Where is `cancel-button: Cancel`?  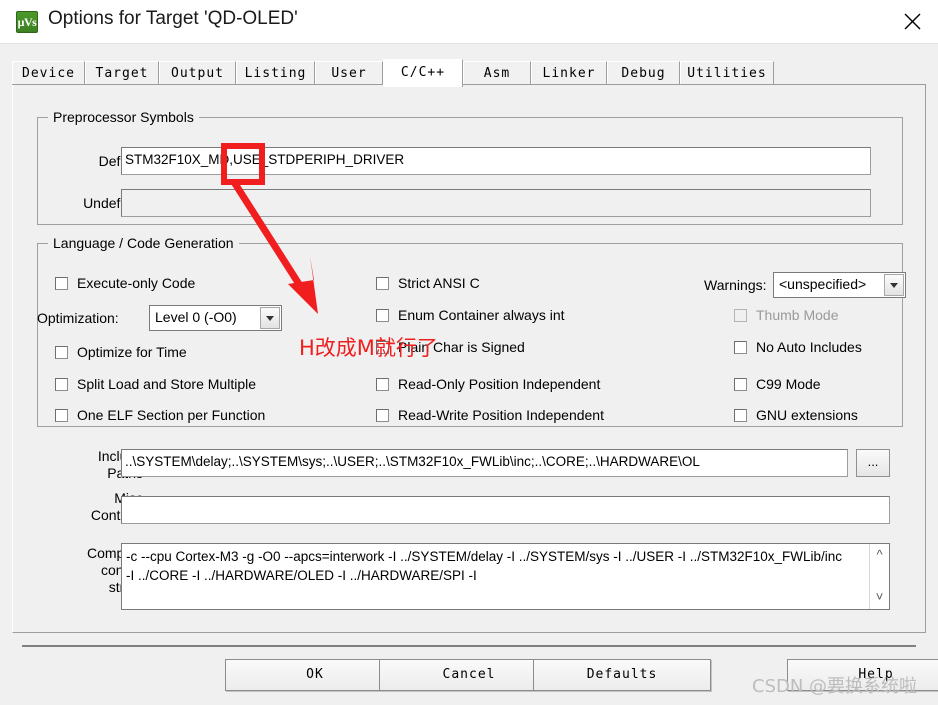 cancel-button: Cancel is located at coordinates (469, 675).